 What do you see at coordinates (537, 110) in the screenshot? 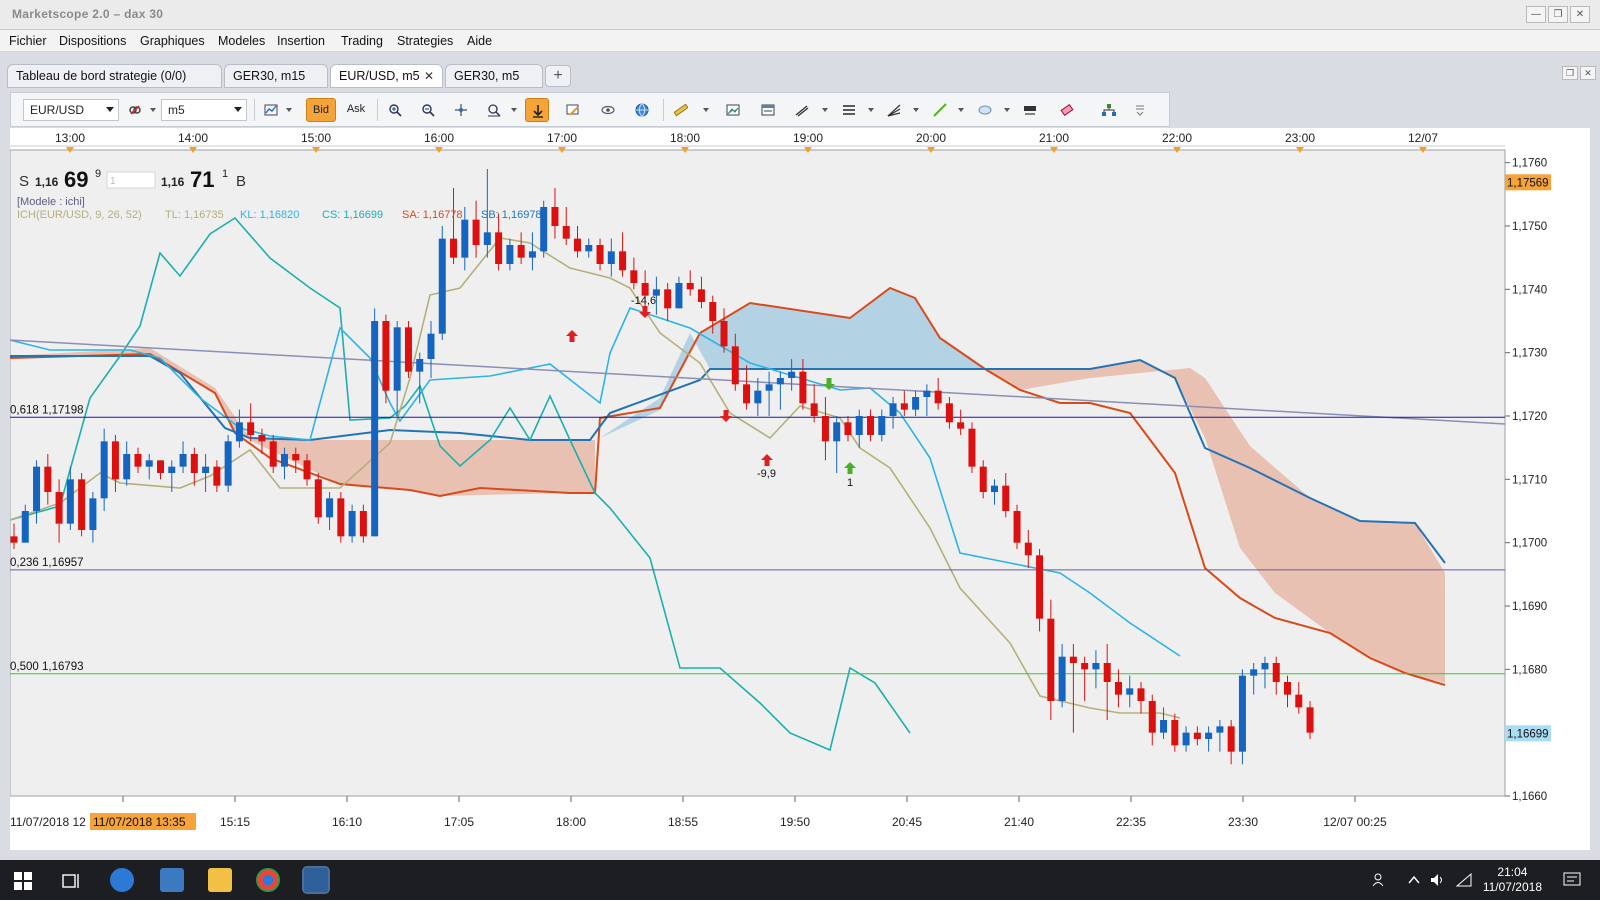
I see `auto-scroll-button` at bounding box center [537, 110].